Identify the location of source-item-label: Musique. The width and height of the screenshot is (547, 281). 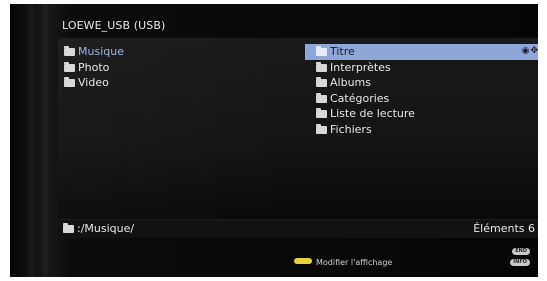
(101, 51).